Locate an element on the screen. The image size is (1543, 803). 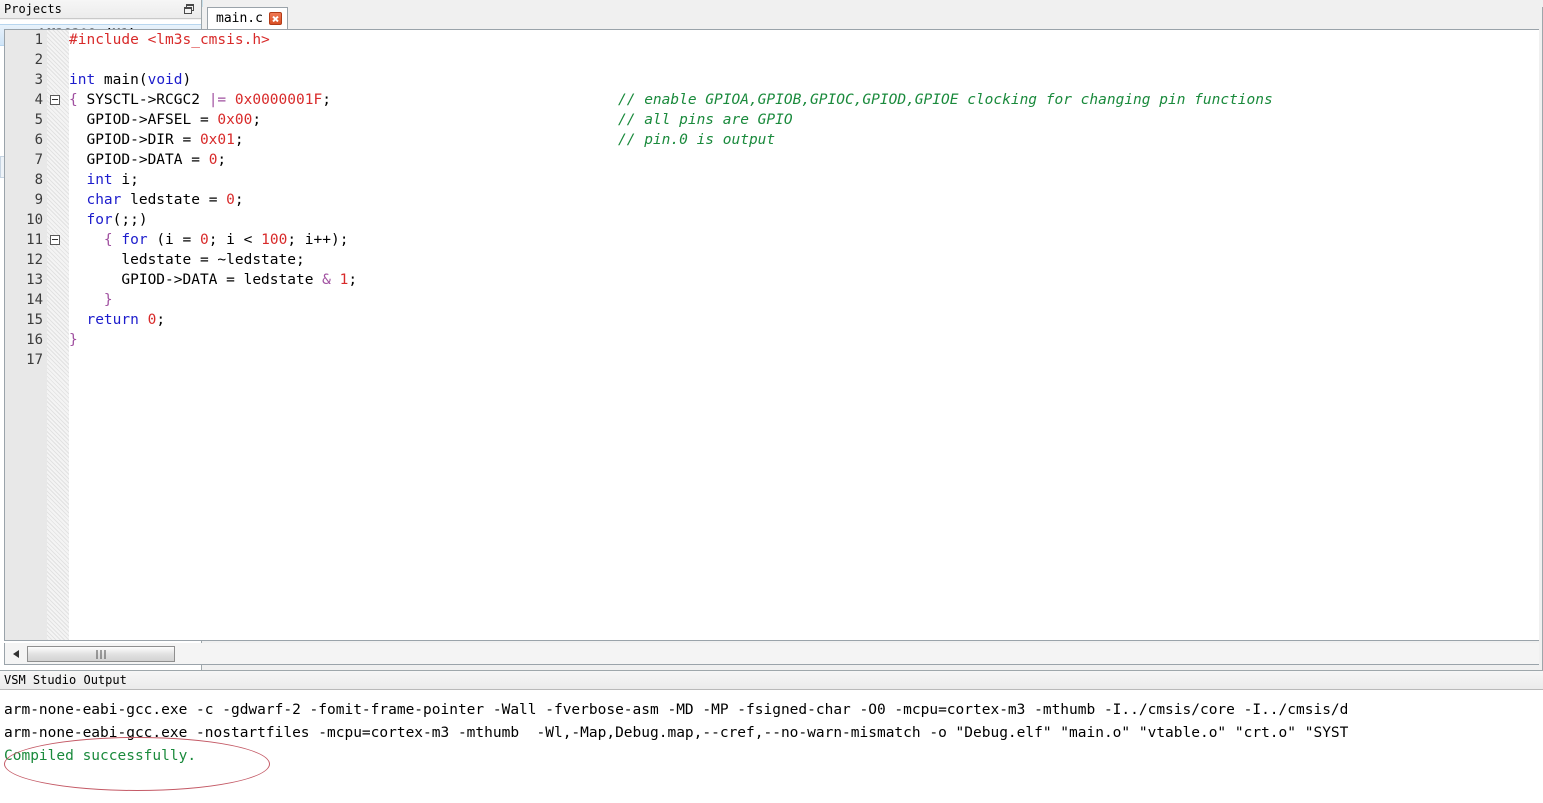
tab-label: main.c is located at coordinates (239, 18).